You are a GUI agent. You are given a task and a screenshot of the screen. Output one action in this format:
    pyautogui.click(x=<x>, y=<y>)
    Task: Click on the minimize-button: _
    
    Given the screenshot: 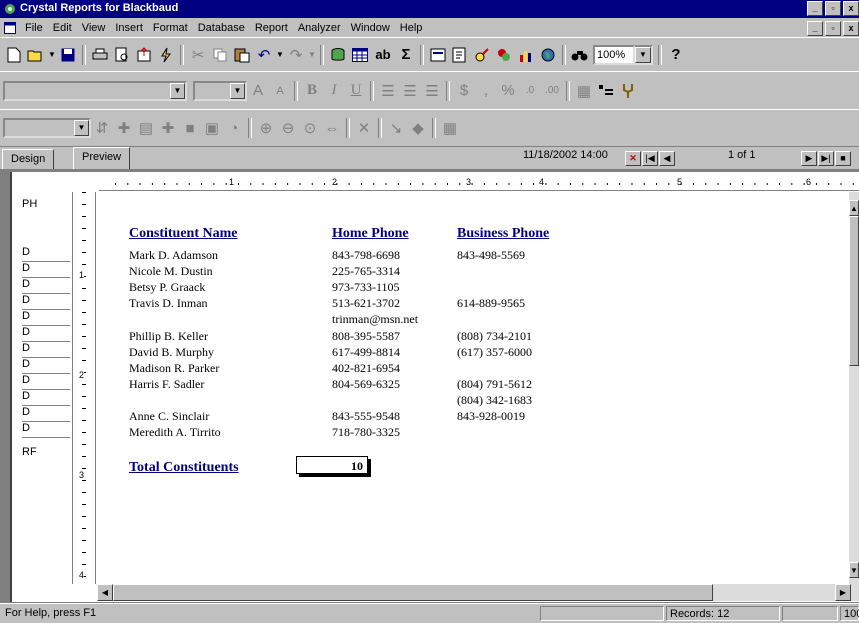 What is the action you would take?
    pyautogui.click(x=815, y=8)
    